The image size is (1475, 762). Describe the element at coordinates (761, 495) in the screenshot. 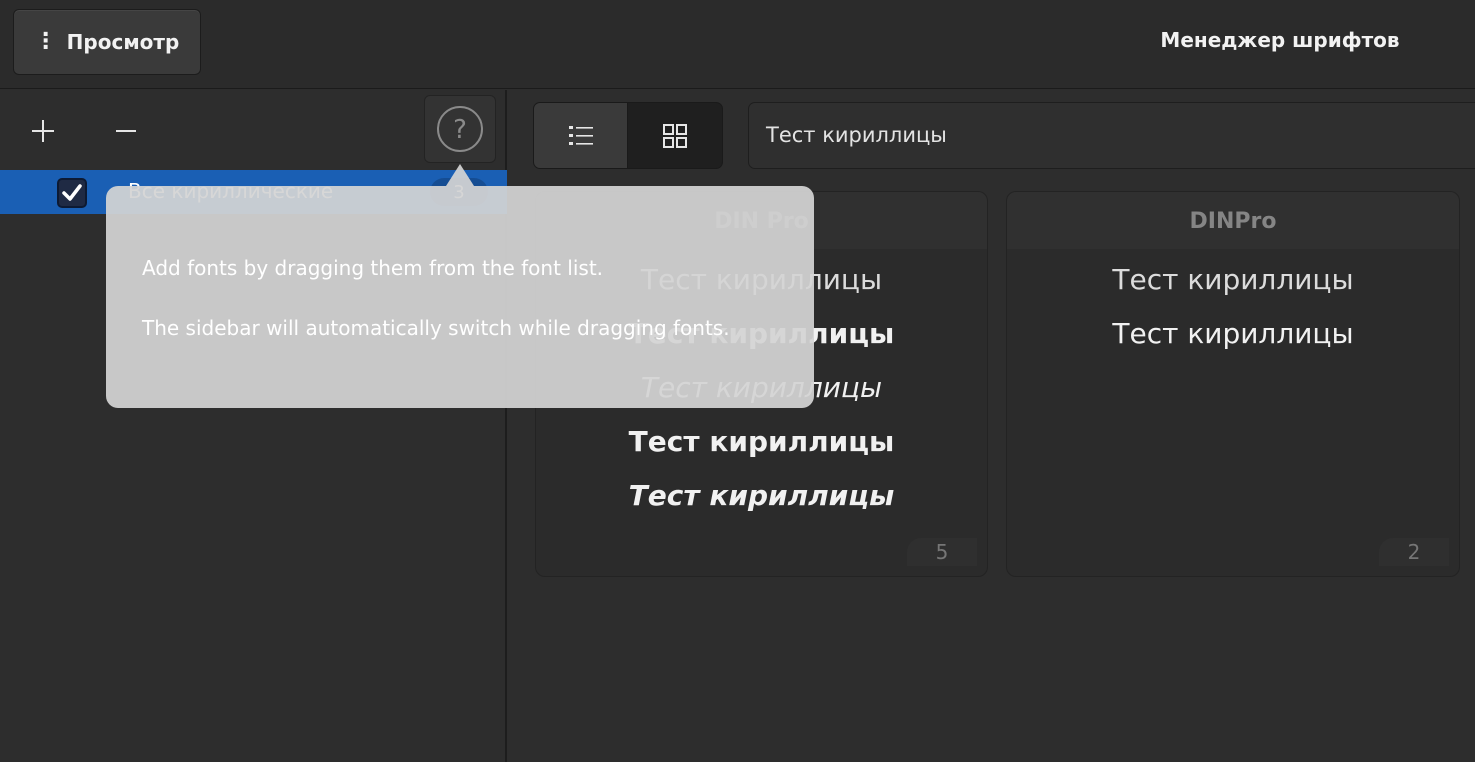

I see `font-sample-bold-italic: Тест кириллицы` at that location.